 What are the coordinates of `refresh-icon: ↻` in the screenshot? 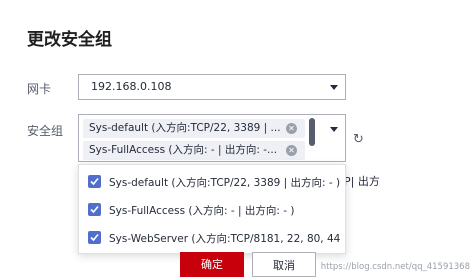 It's located at (358, 139).